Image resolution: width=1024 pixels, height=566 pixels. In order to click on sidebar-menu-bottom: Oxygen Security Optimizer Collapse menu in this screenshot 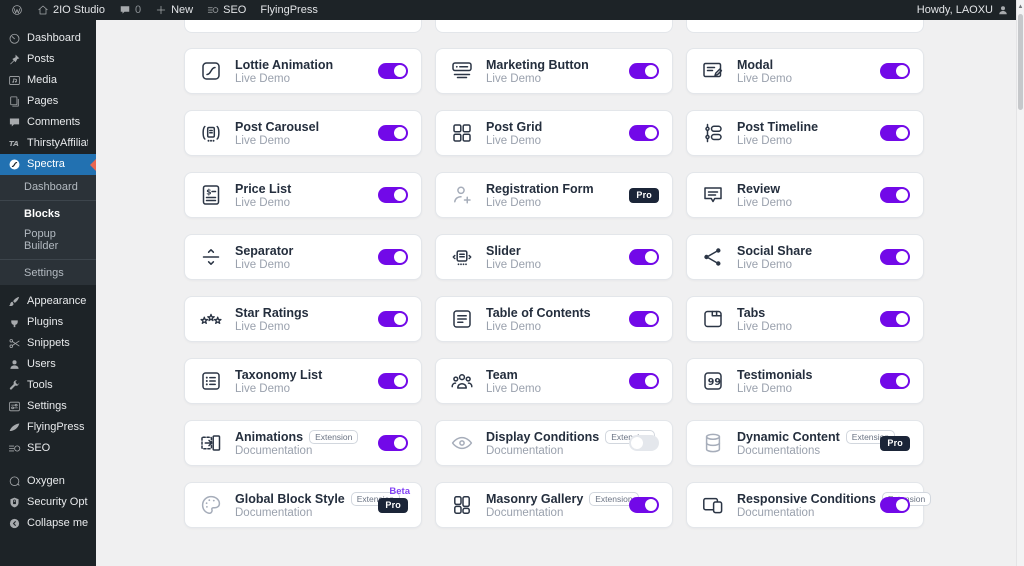, I will do `click(48, 502)`.